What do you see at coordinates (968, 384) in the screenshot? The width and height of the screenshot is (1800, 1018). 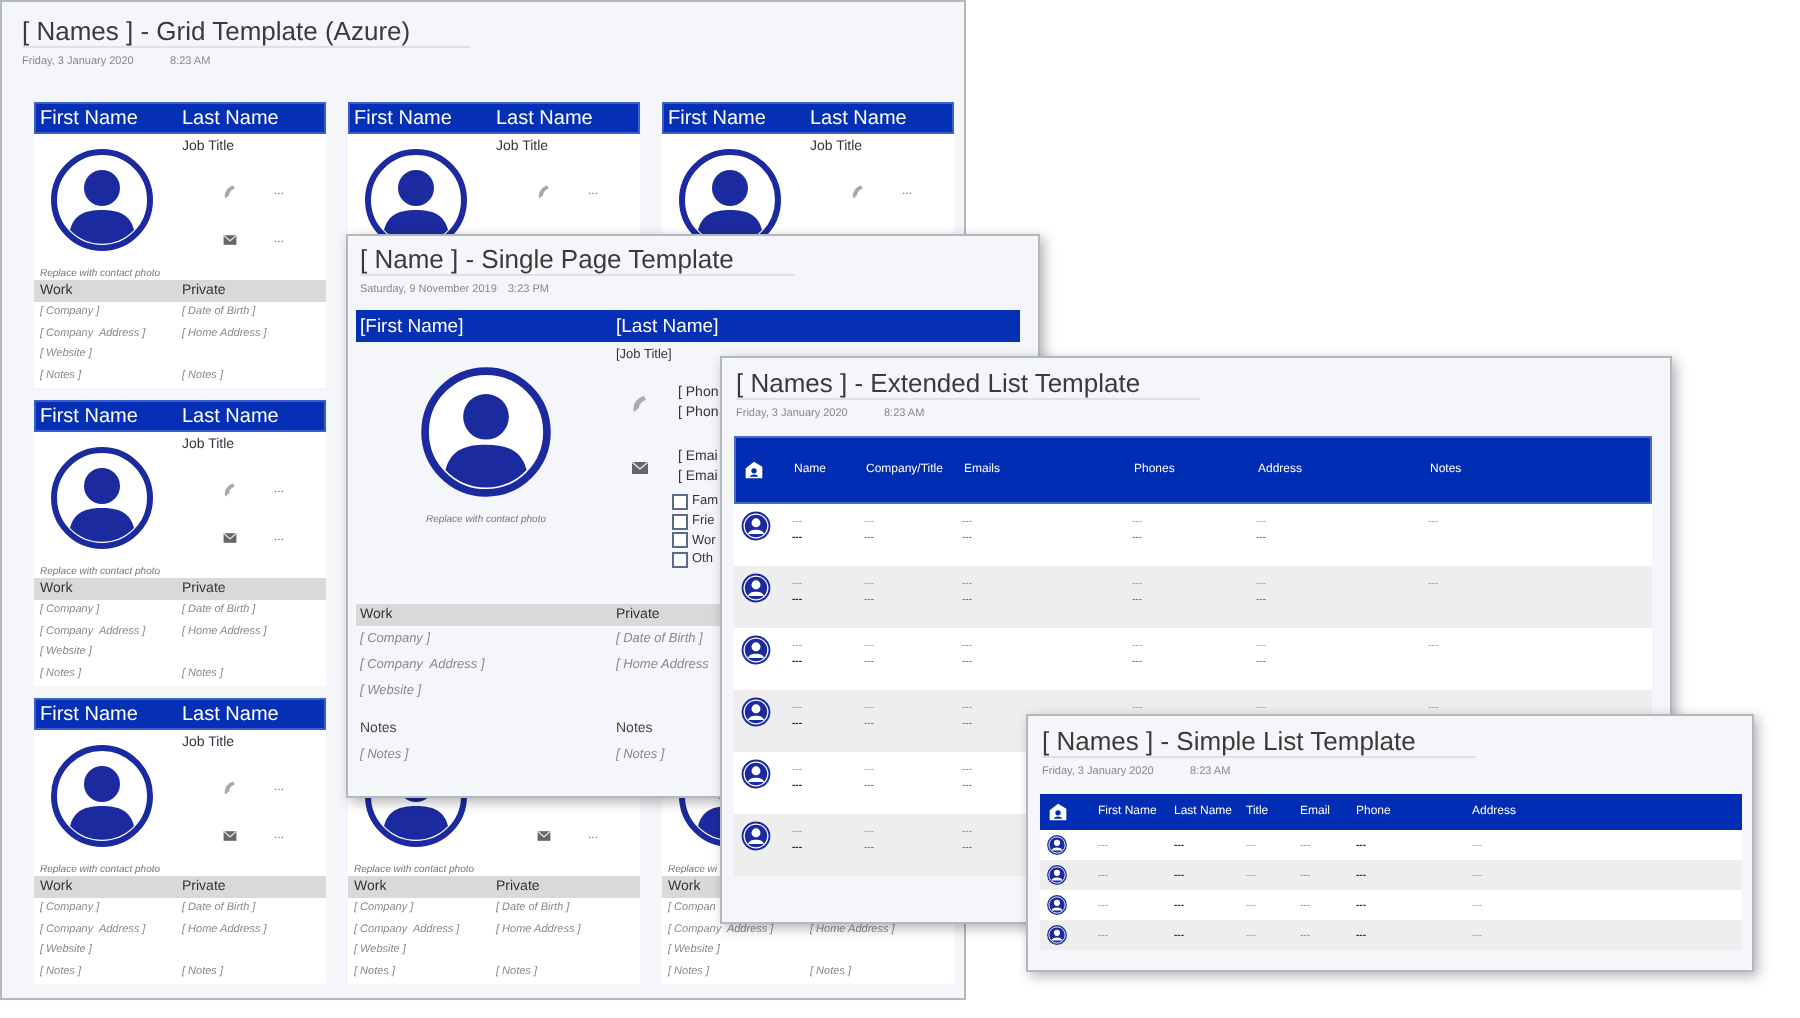 I see `window-title: [ Names ] - Extended List Template` at bounding box center [968, 384].